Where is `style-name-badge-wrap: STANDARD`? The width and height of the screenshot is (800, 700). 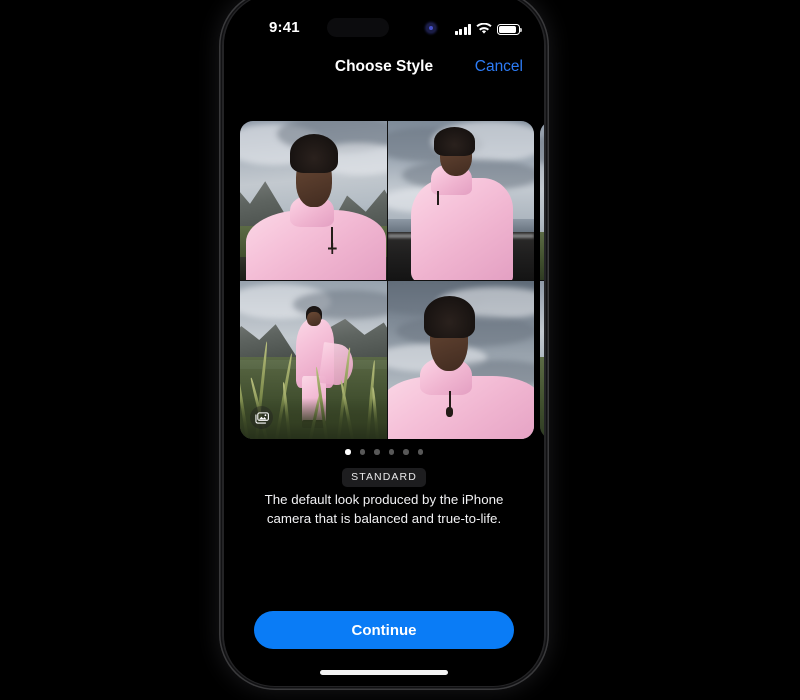 style-name-badge-wrap: STANDARD is located at coordinates (384, 477).